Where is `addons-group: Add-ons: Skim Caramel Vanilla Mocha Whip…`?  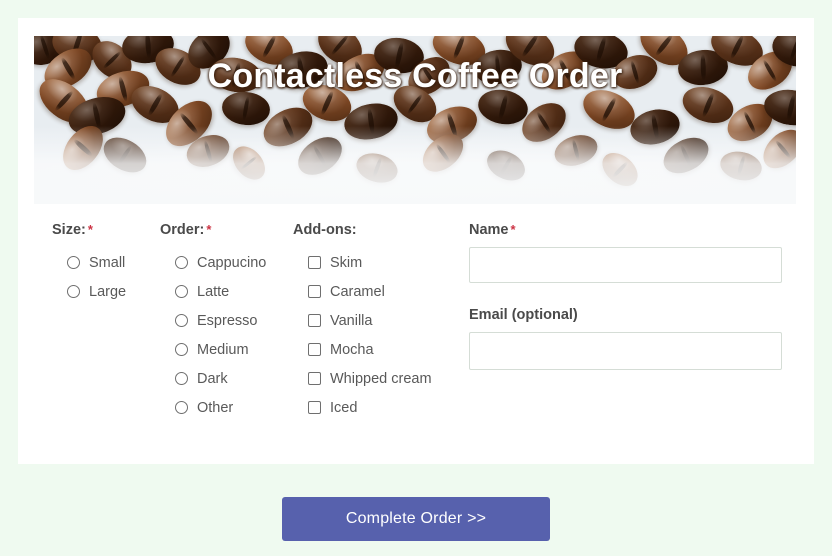
addons-group: Add-ons: Skim Caramel Vanilla Mocha Whip… is located at coordinates (383, 322).